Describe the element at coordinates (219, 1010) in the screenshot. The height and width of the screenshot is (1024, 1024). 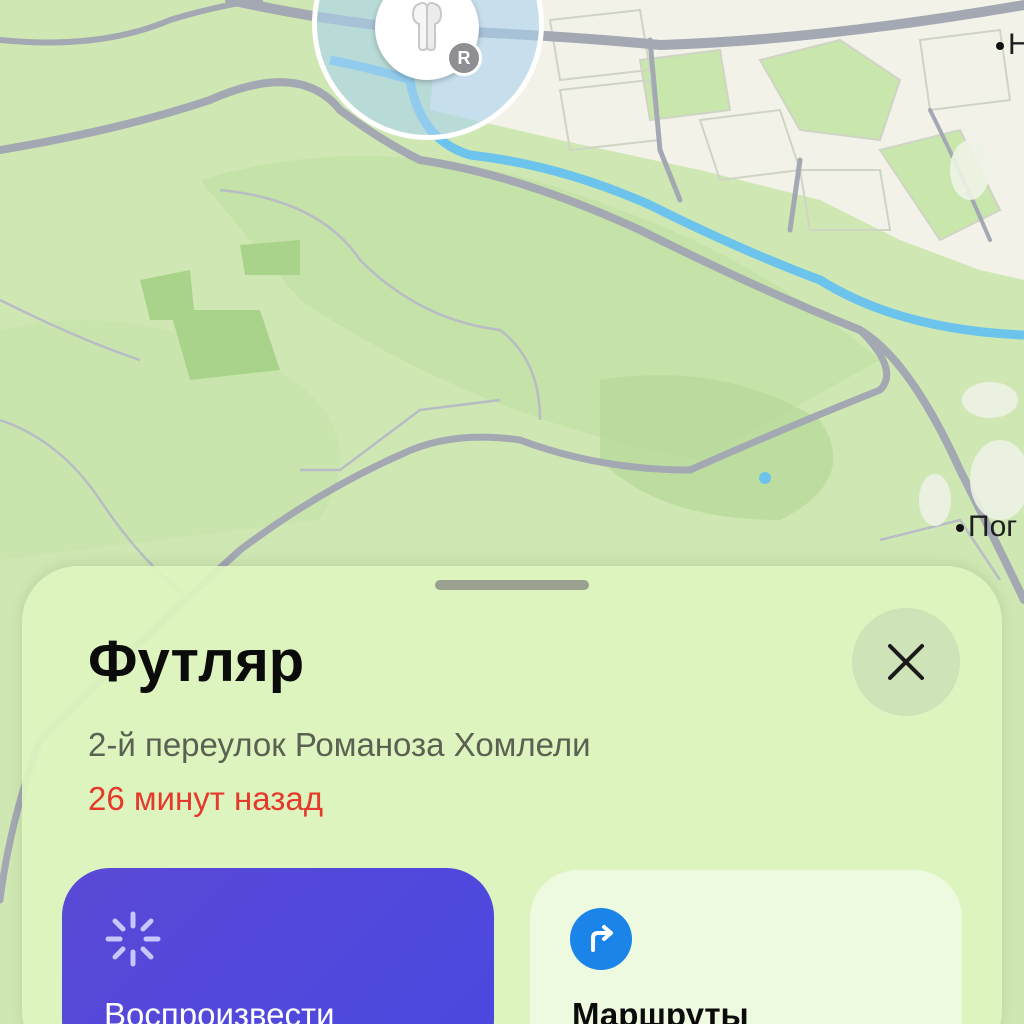
I see `play-sound-label: Воспроизвести` at that location.